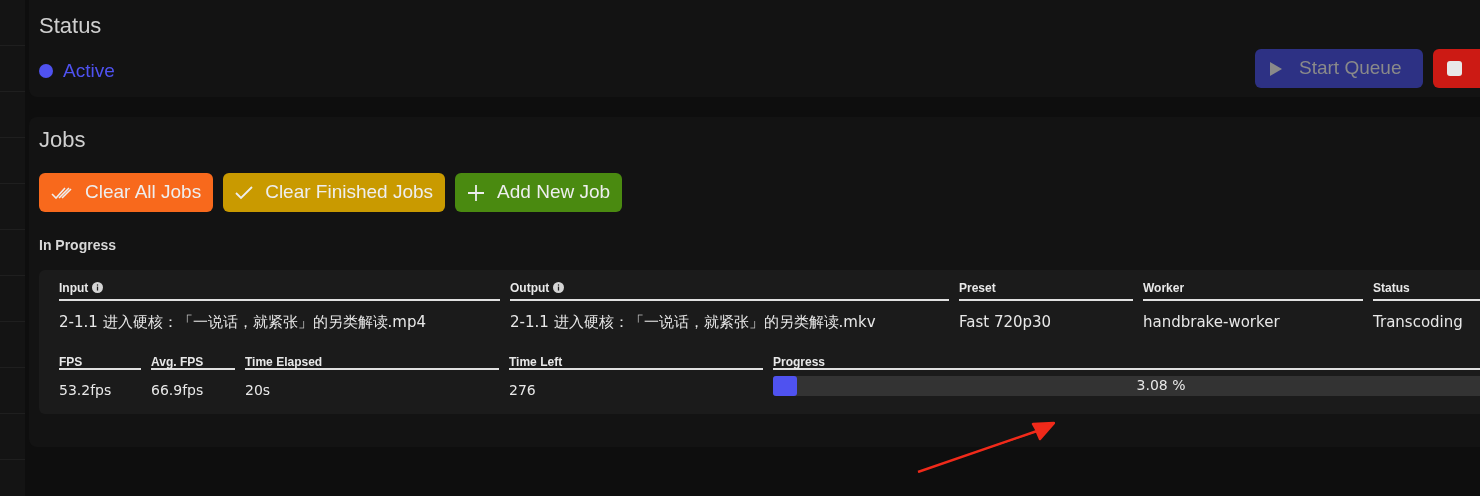 The width and height of the screenshot is (1480, 496). I want to click on column-value: 20s, so click(258, 390).